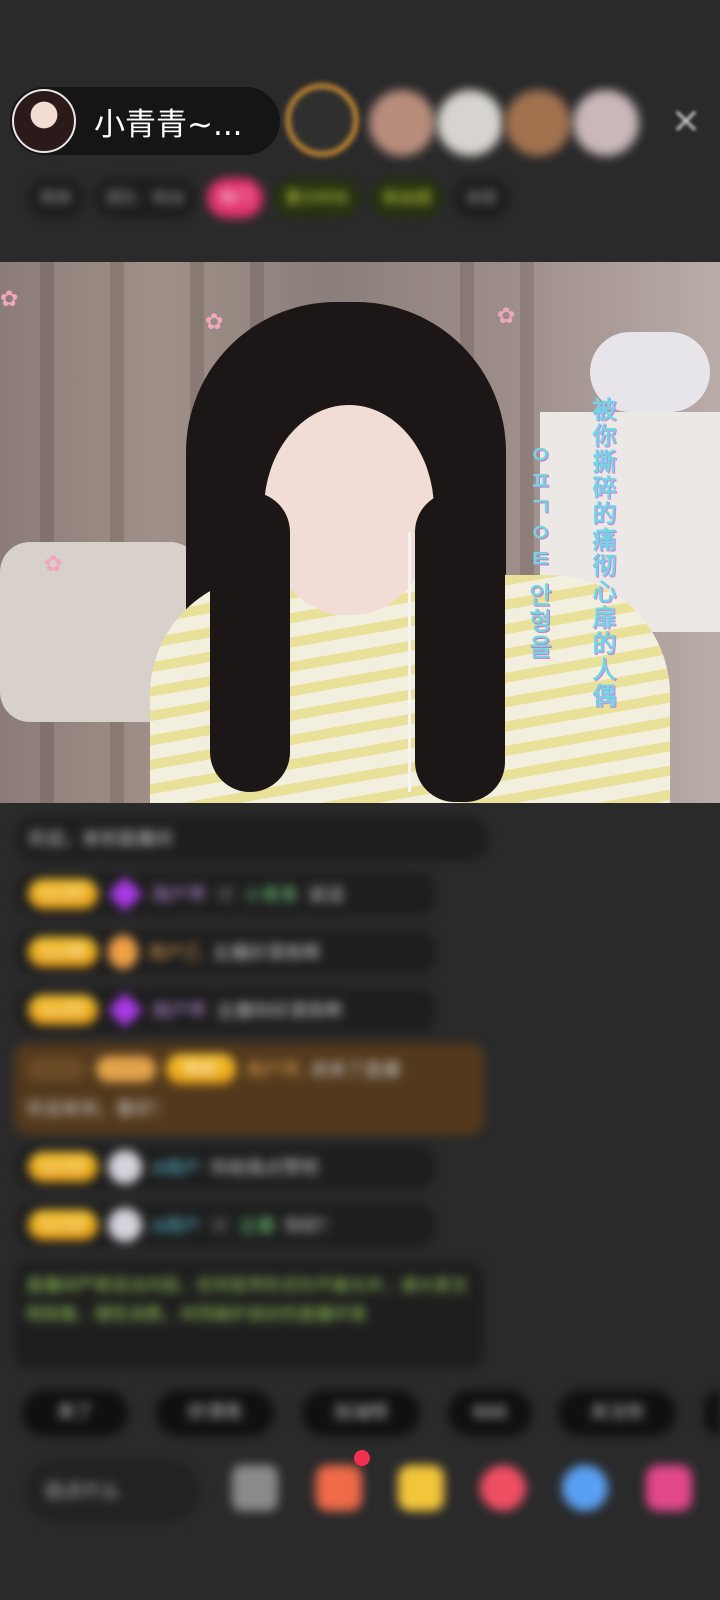 This screenshot has width=720, height=1600. Describe the element at coordinates (235, 198) in the screenshot. I see `info-chip-hot: 热门` at that location.